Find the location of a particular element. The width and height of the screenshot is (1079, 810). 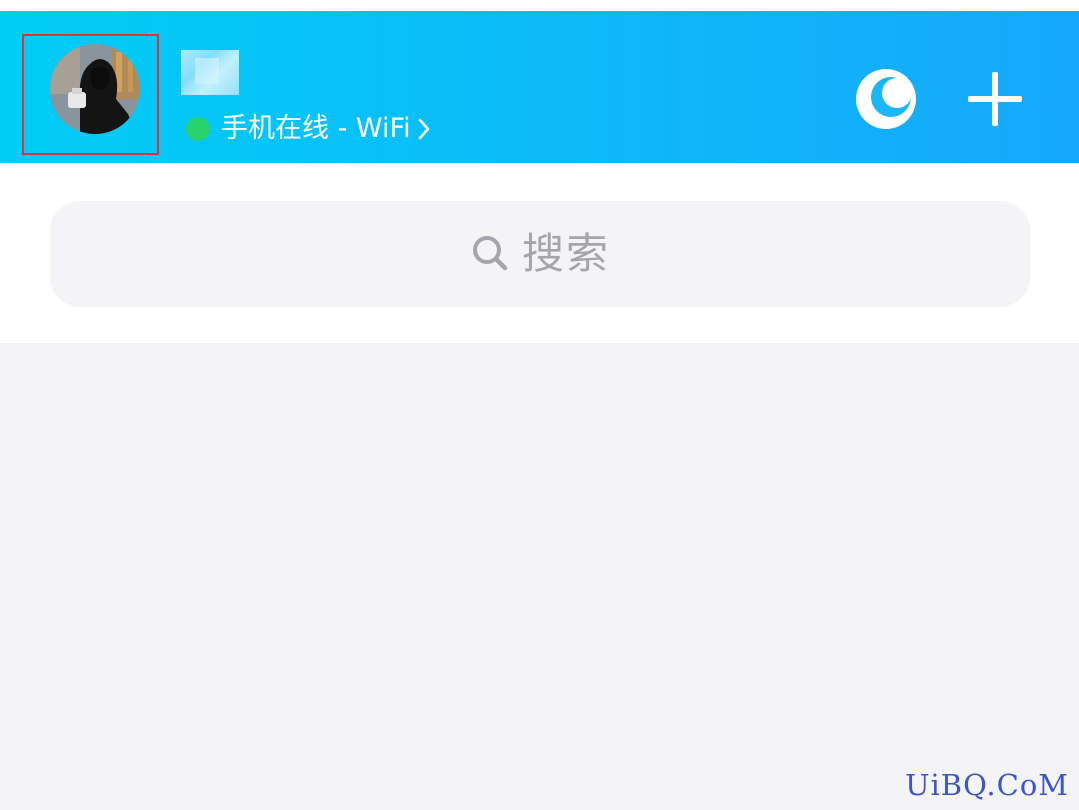

online-status-text: 手机在线 - WiFi is located at coordinates (316, 128).